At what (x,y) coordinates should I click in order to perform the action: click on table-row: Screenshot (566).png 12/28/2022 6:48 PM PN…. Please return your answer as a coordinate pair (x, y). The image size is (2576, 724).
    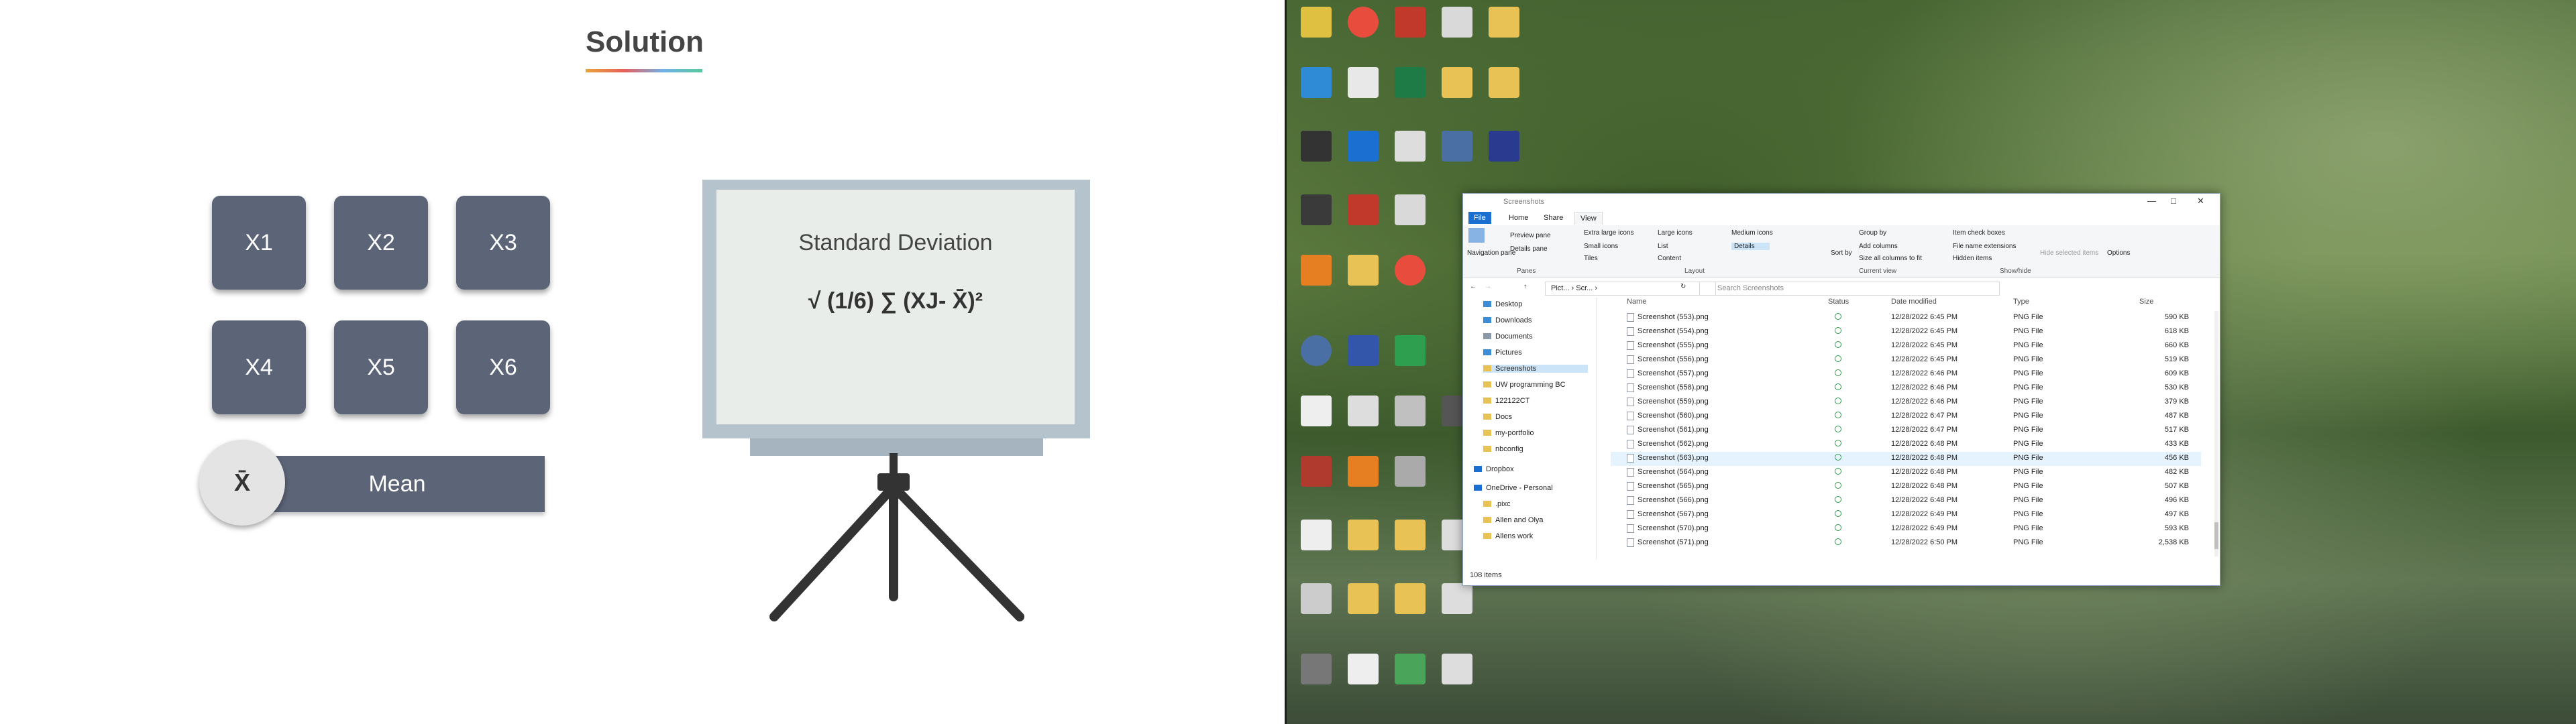
    Looking at the image, I should click on (1906, 501).